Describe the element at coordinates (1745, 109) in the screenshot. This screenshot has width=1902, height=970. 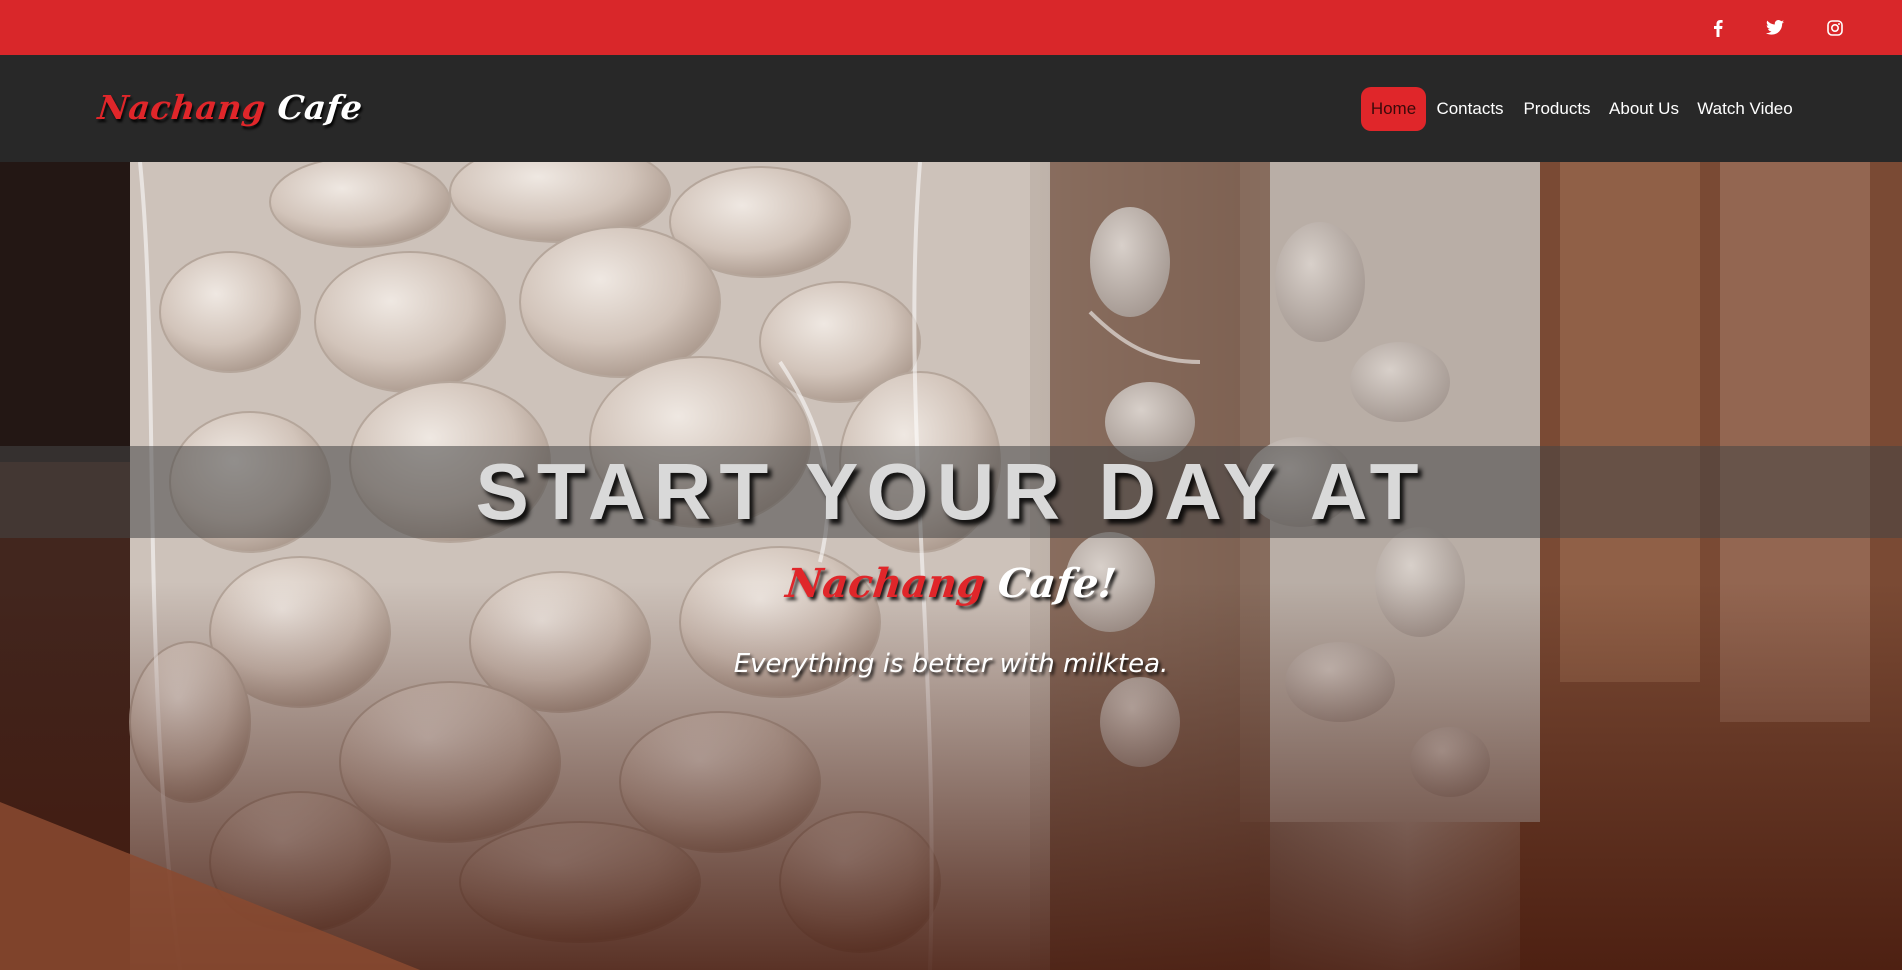
I see `nav-watch-video: Watch Video` at that location.